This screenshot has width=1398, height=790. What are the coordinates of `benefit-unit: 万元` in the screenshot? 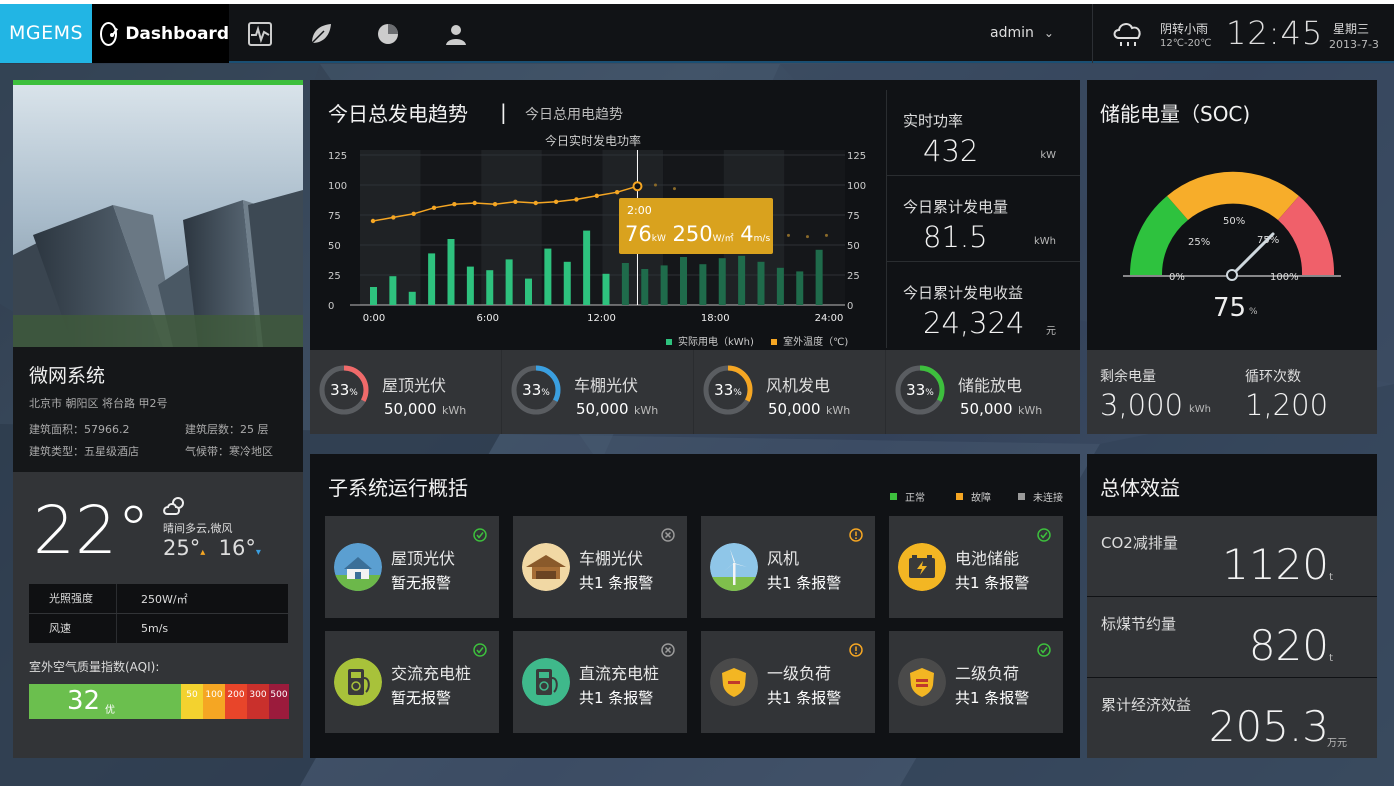 It's located at (1337, 743).